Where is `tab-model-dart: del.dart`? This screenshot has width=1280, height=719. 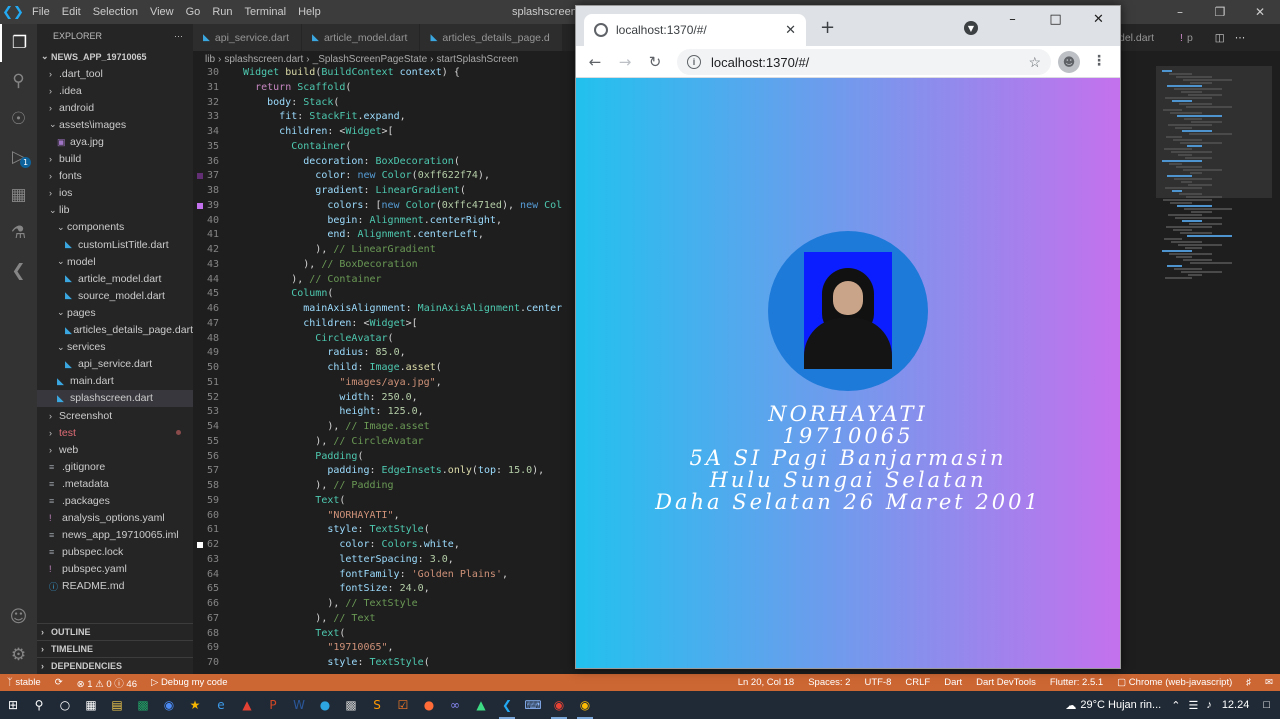
tab-model-dart: del.dart is located at coordinates (1136, 38).